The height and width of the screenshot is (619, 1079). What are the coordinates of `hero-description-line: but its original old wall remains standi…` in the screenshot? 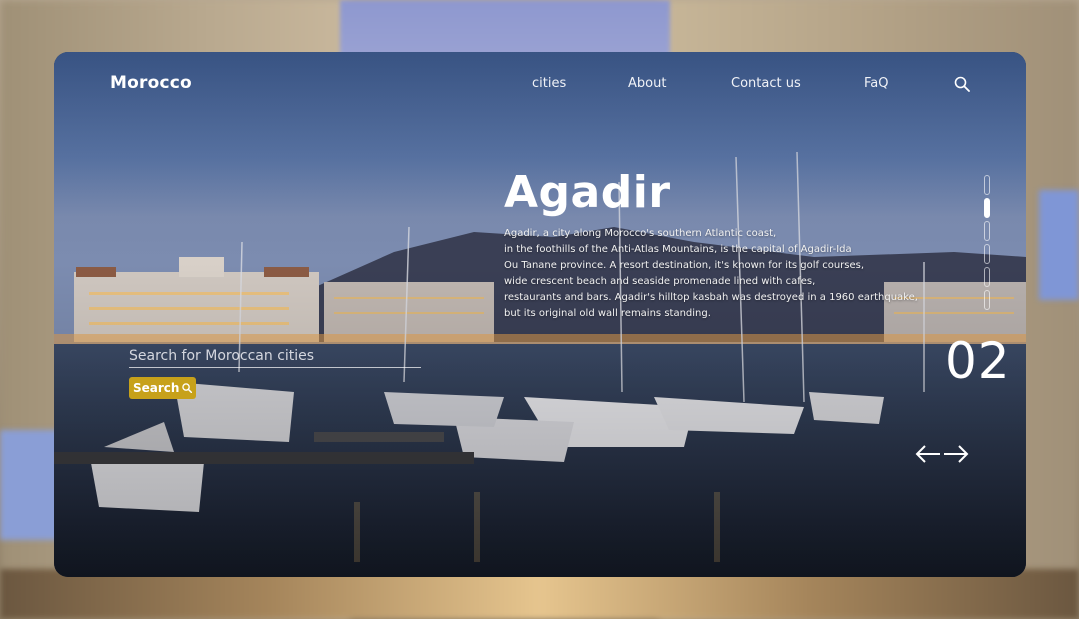 It's located at (607, 313).